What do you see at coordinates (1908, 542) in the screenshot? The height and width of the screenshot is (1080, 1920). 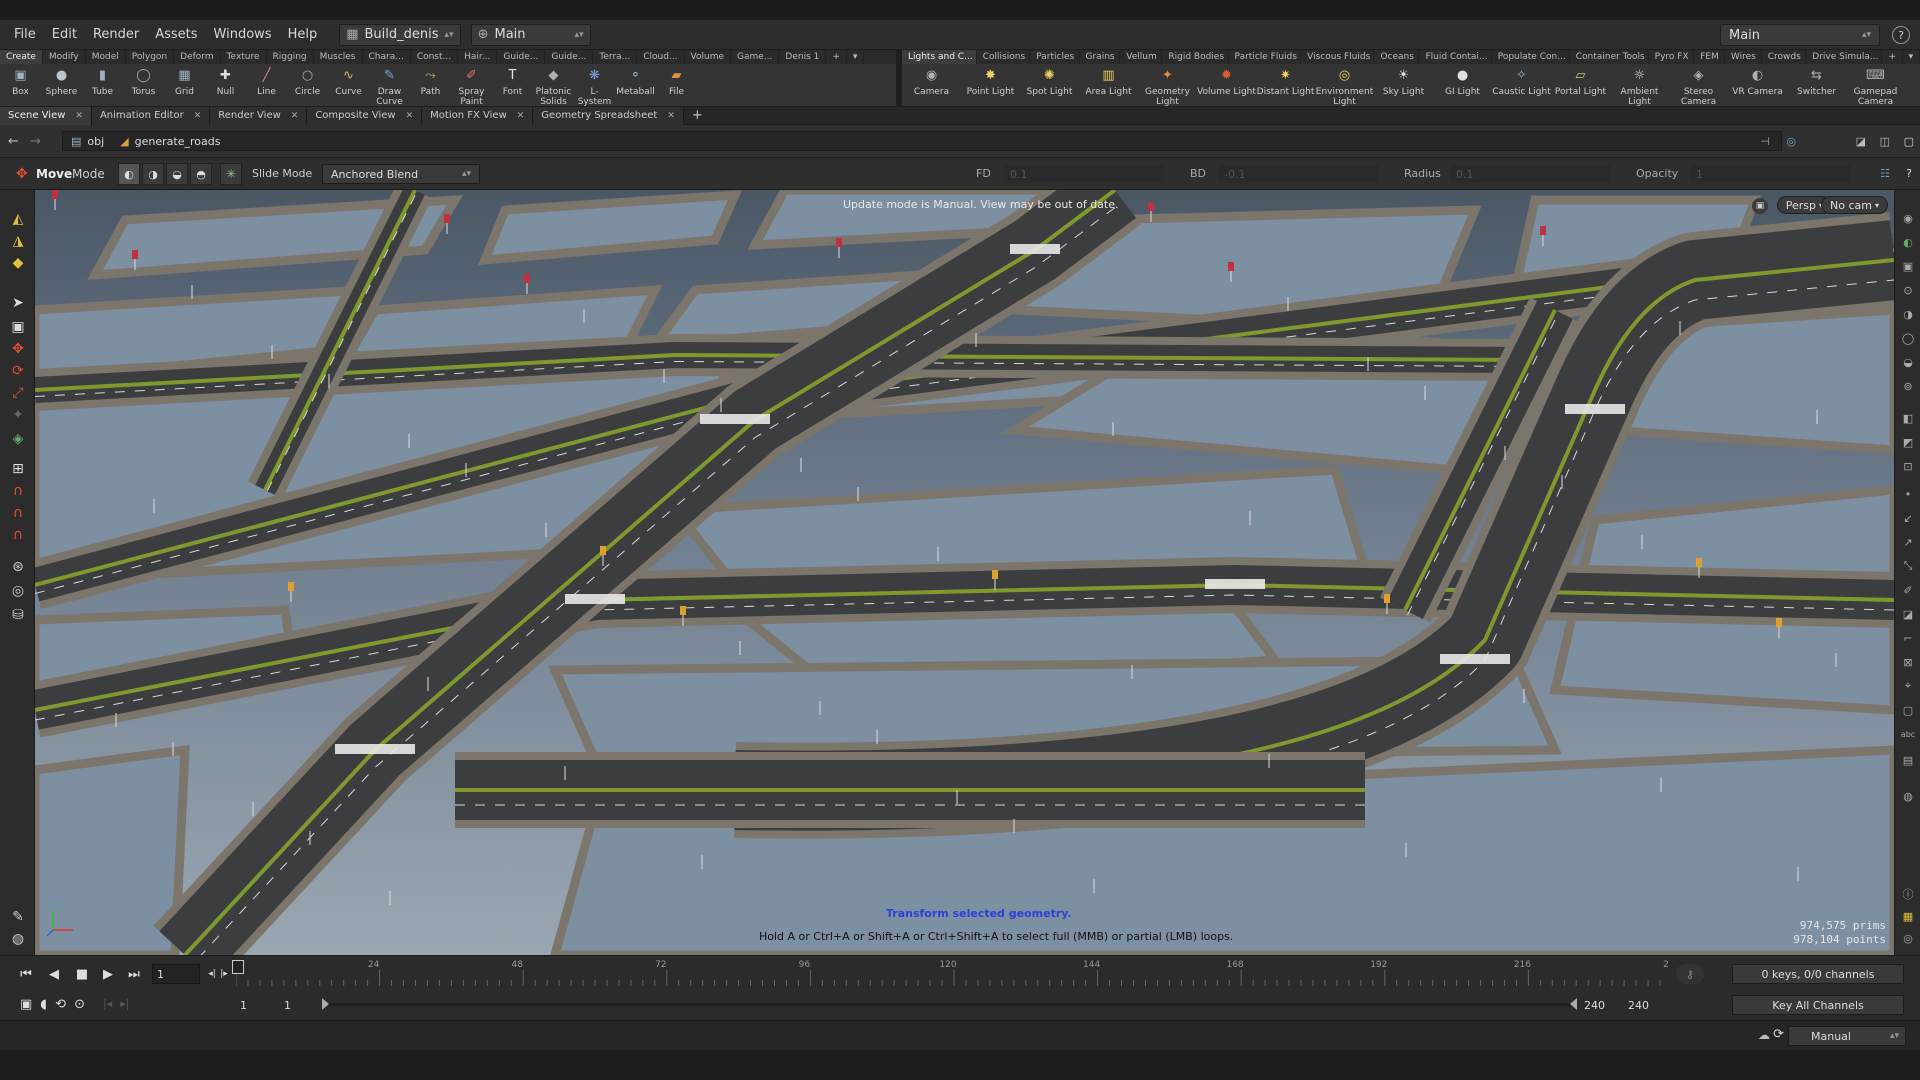 I see `edge-icon: ↗` at bounding box center [1908, 542].